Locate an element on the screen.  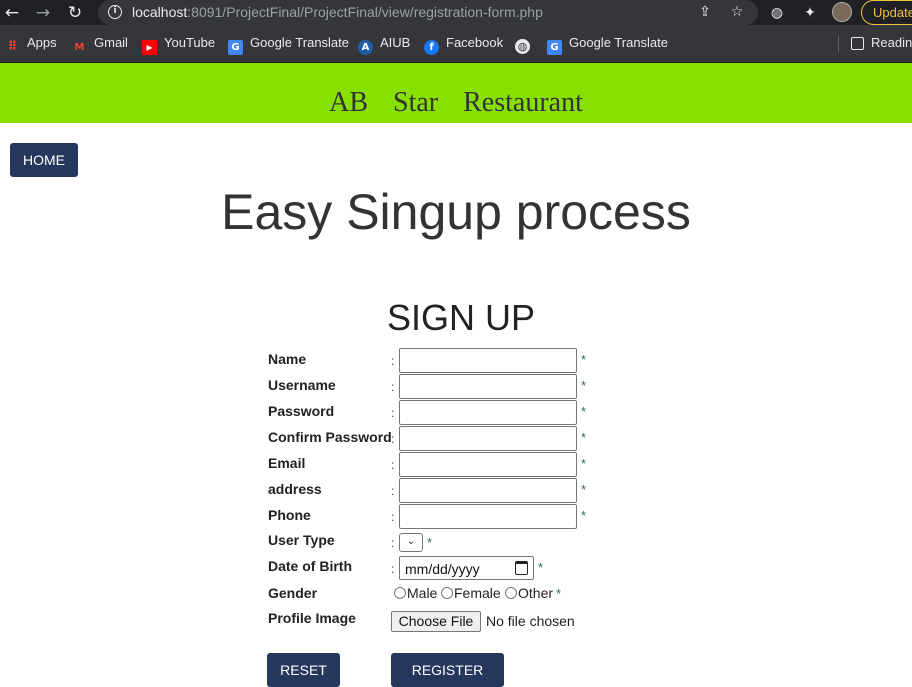
gender-option-female: Female is located at coordinates (471, 594).